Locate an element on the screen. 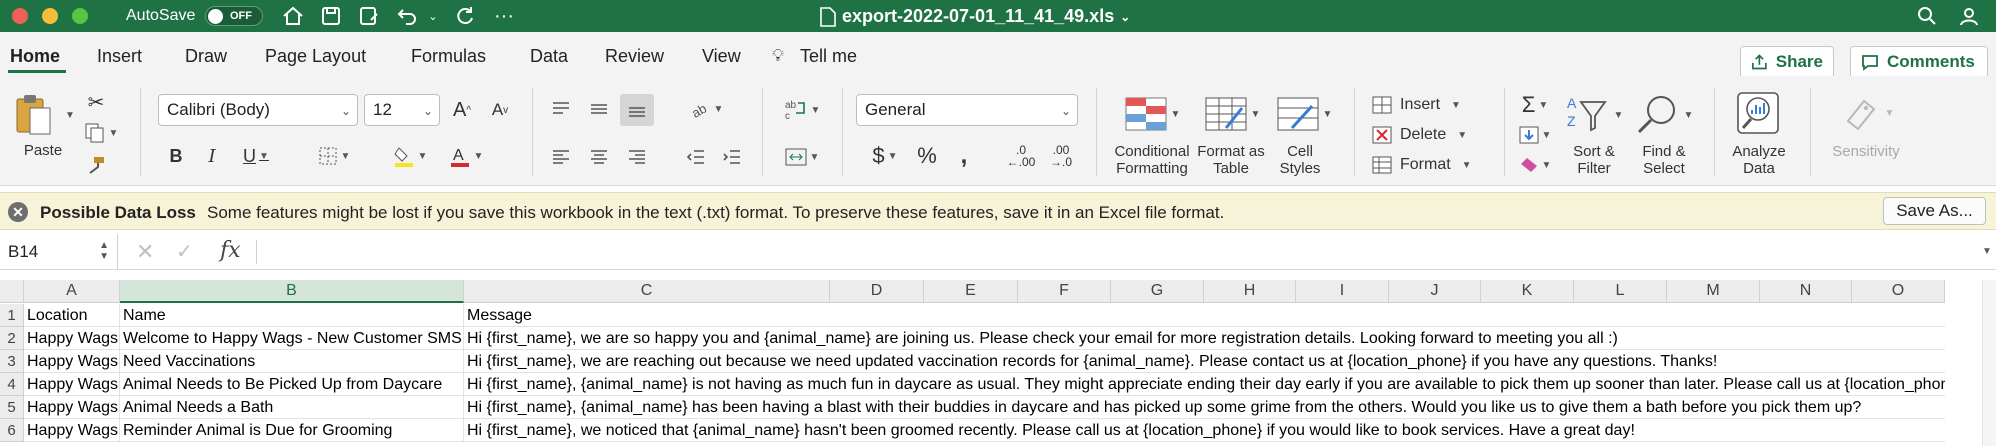 This screenshot has height=446, width=1996. tab-formulas: Formulas is located at coordinates (448, 56).